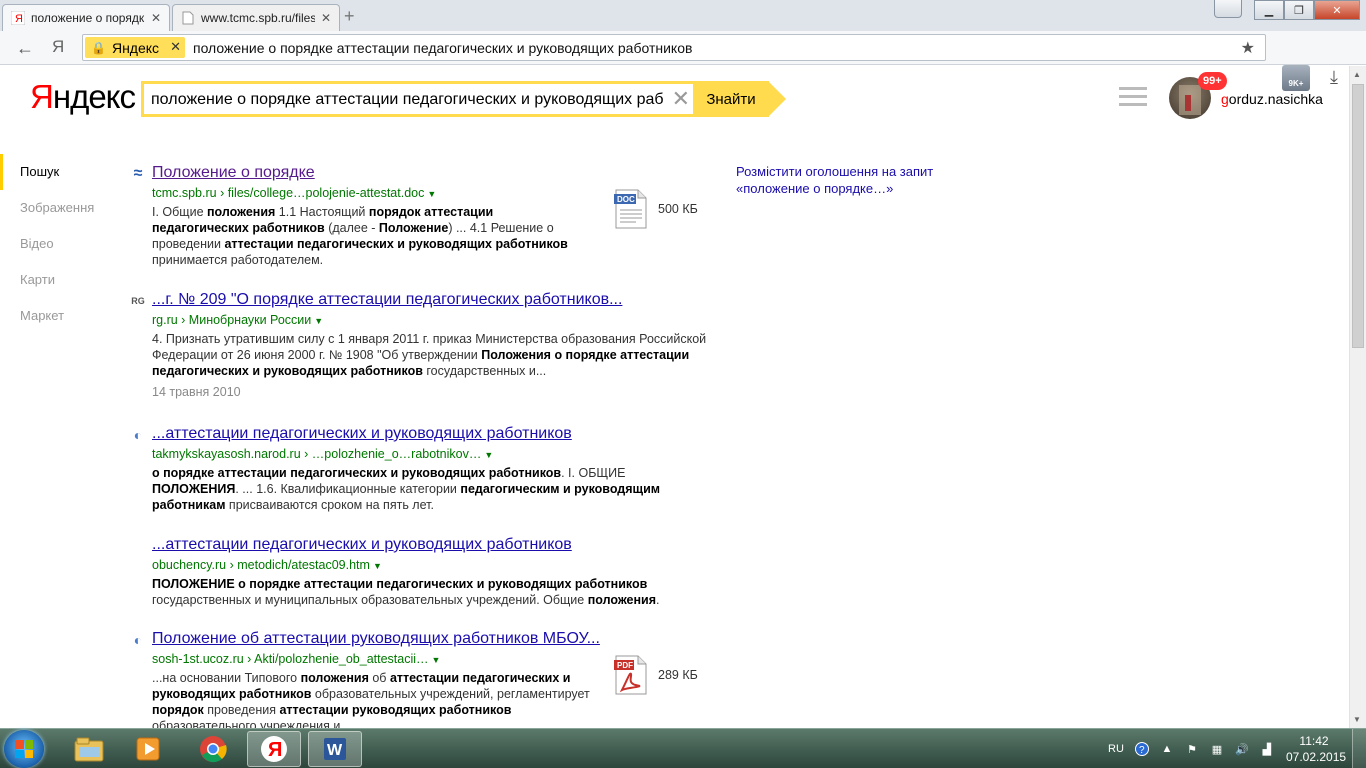 The width and height of the screenshot is (1366, 768). Describe the element at coordinates (656, 209) in the screenshot. I see `file-info: DOC 500 КБ` at that location.